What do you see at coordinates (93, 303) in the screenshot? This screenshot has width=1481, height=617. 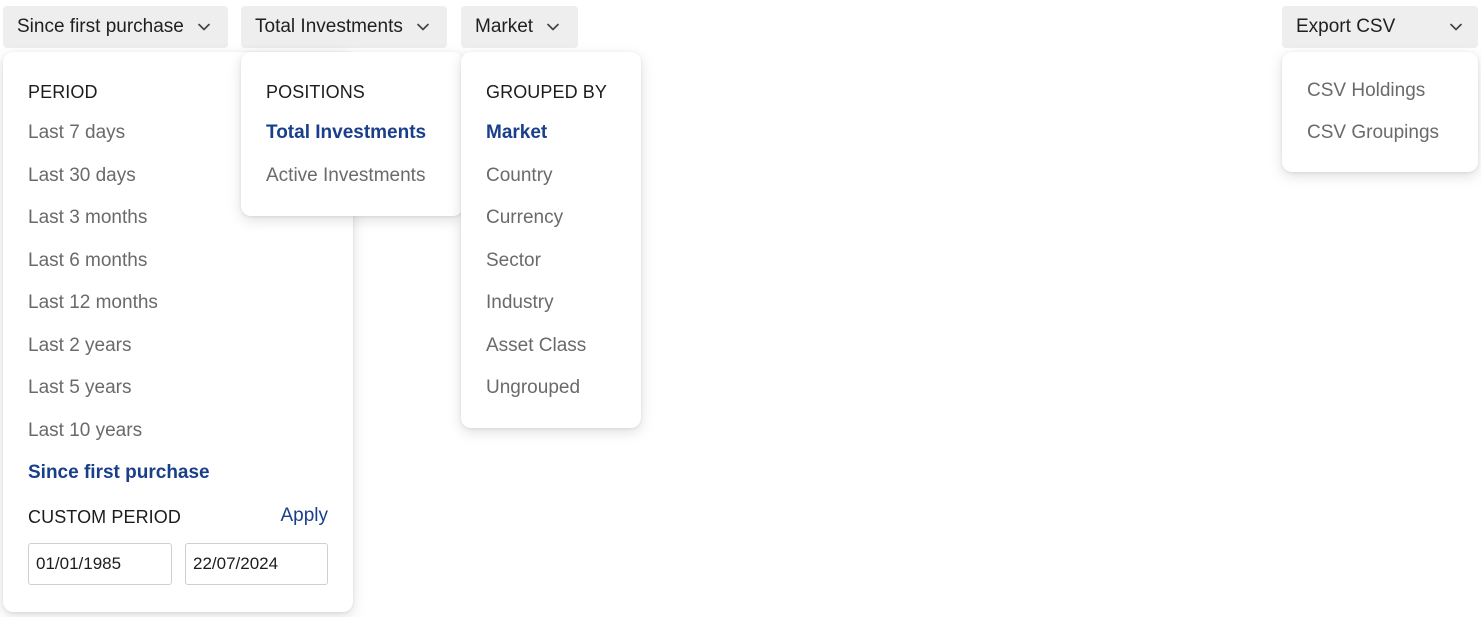 I see `period-option-last-12-months: Last 12 months` at bounding box center [93, 303].